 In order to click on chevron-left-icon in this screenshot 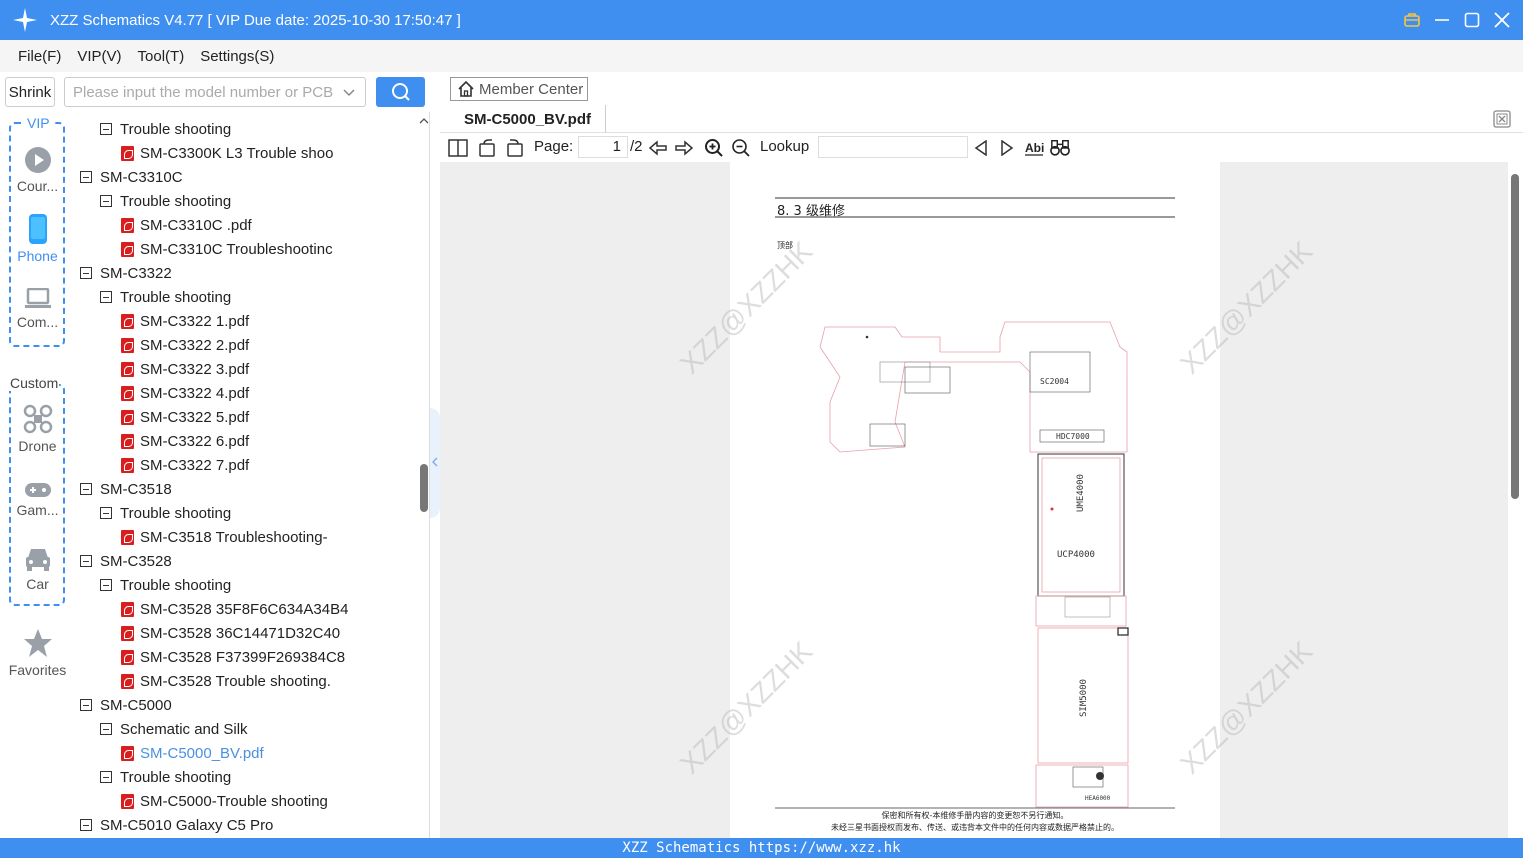, I will do `click(435, 462)`.